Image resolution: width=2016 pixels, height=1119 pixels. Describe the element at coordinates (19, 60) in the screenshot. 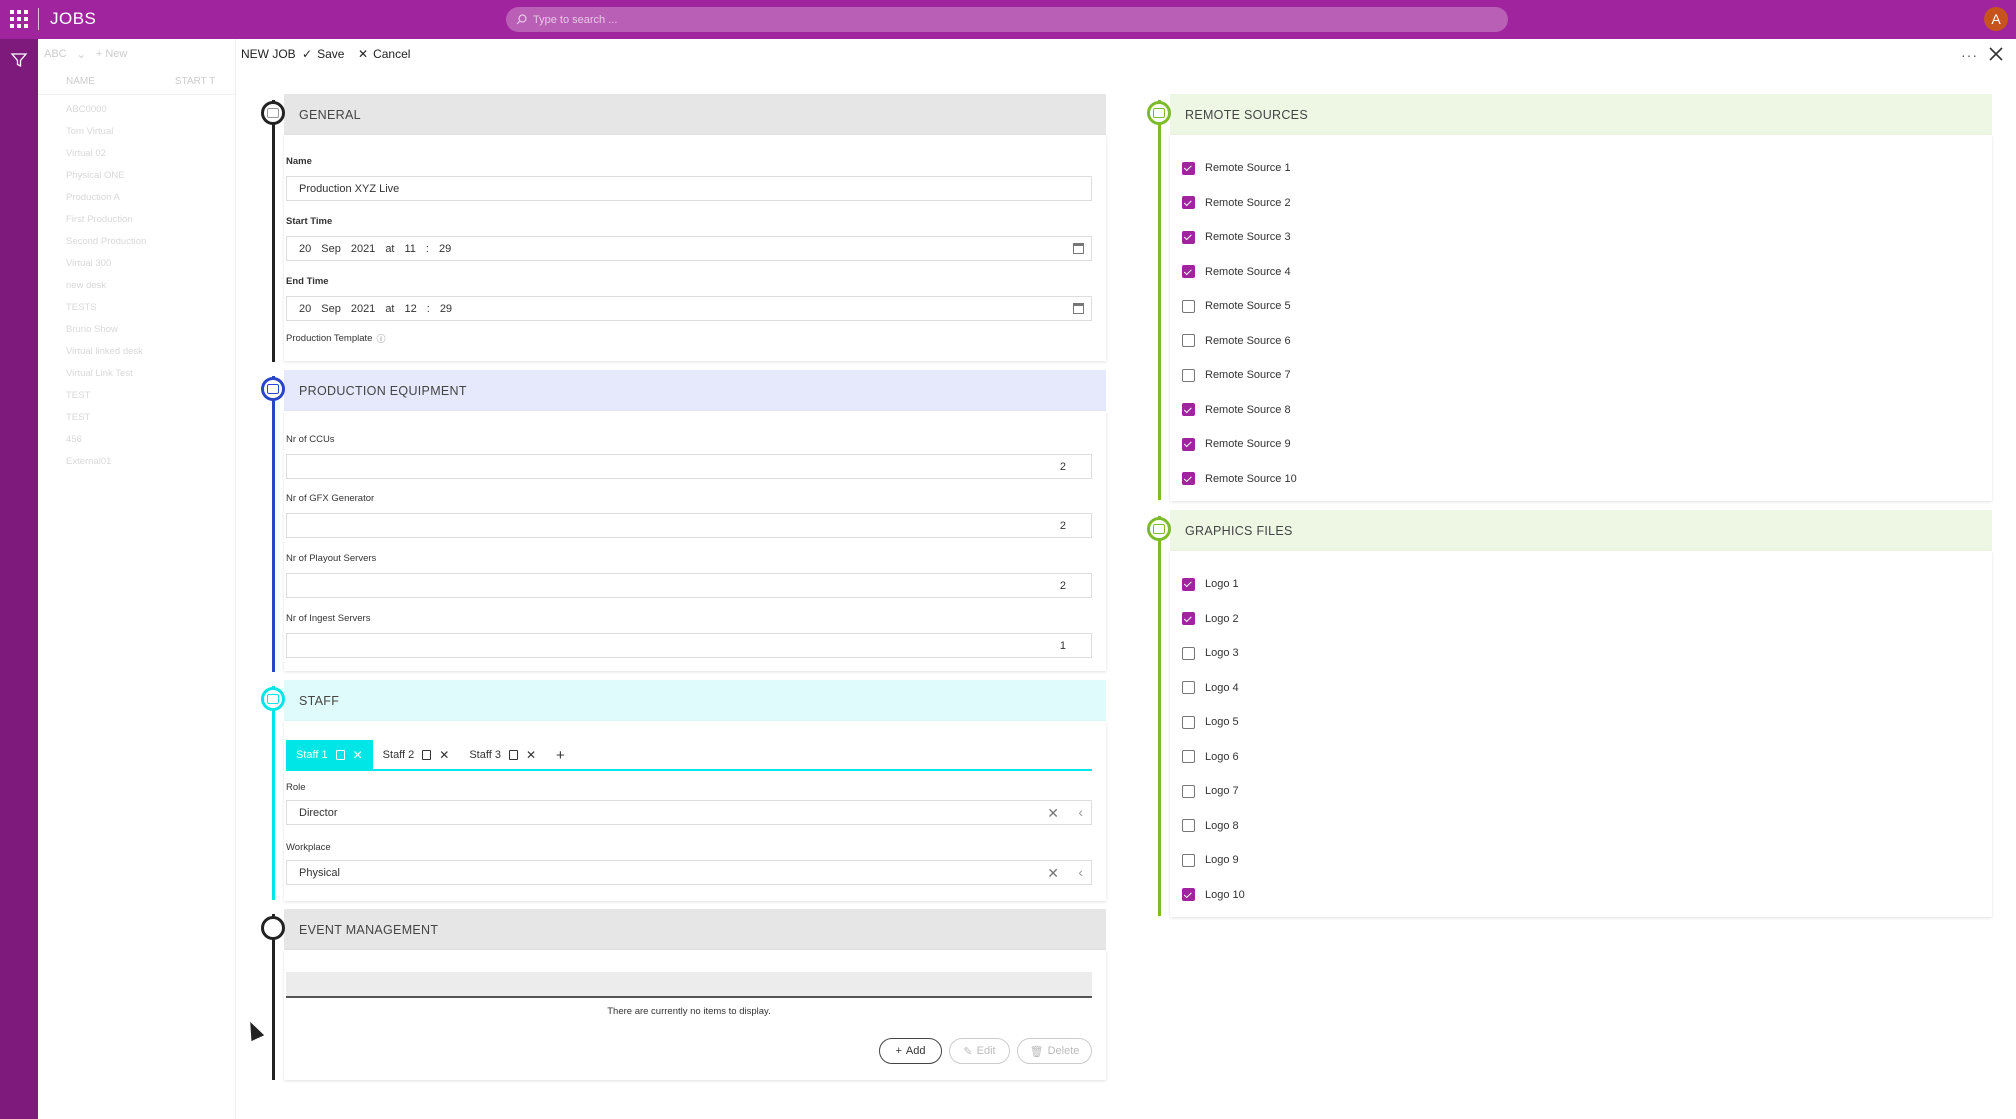

I see `filter-icon` at that location.